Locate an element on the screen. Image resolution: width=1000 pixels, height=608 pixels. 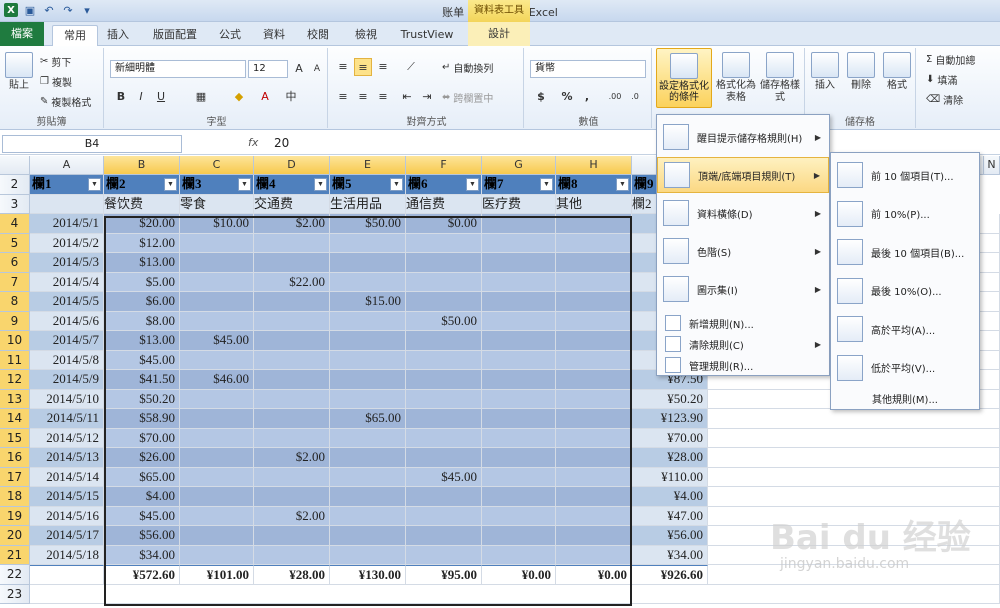
currency-button: $ is located at coordinates (541, 97).